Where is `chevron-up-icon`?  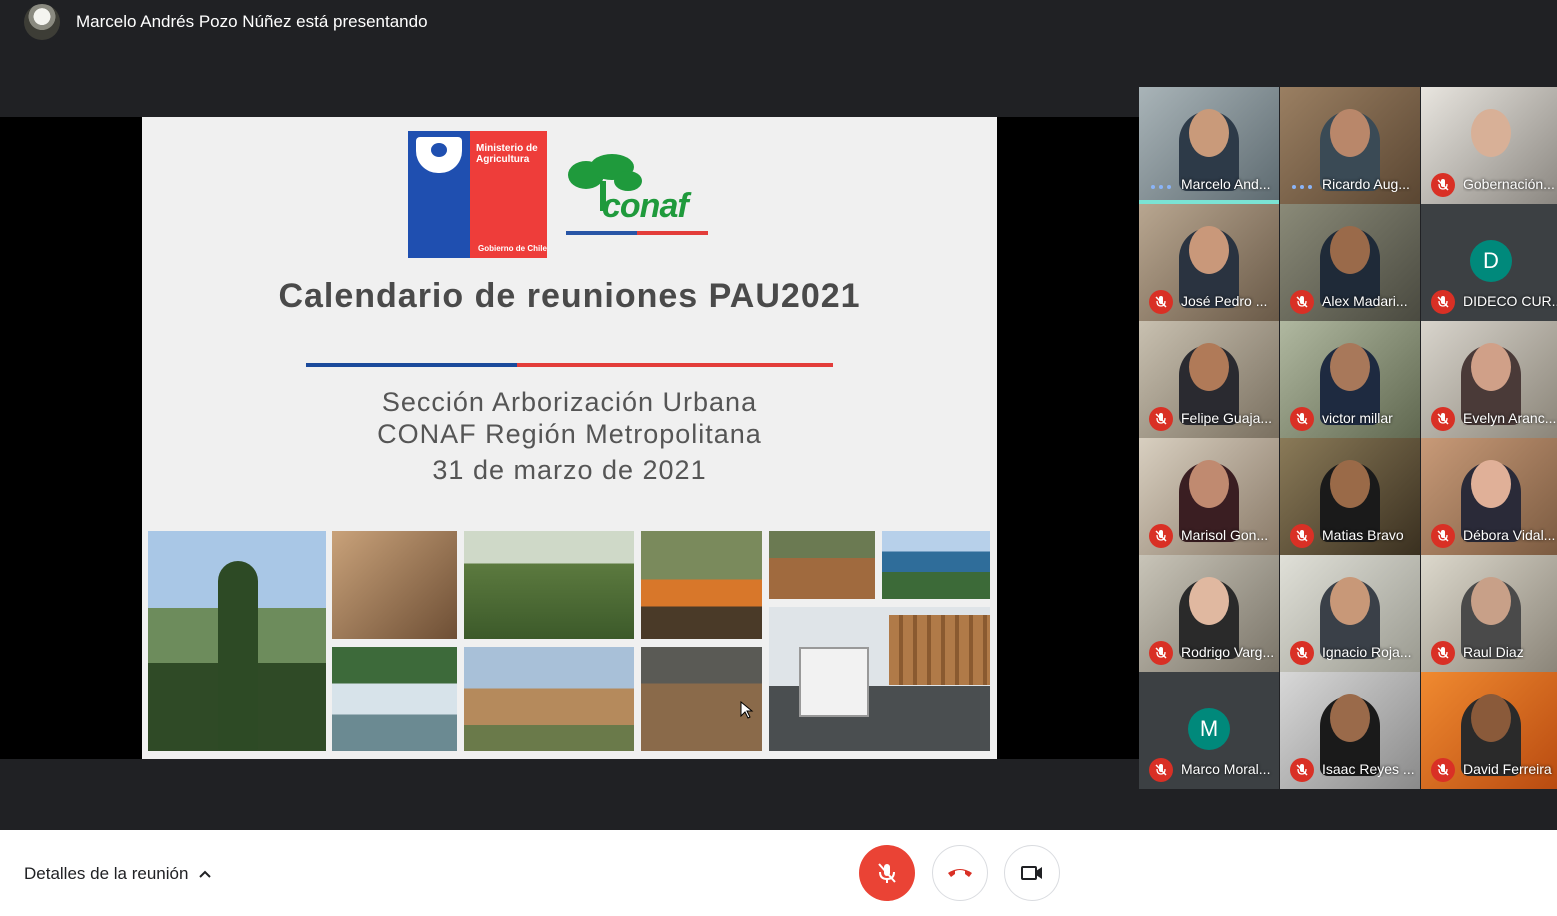
chevron-up-icon is located at coordinates (205, 874).